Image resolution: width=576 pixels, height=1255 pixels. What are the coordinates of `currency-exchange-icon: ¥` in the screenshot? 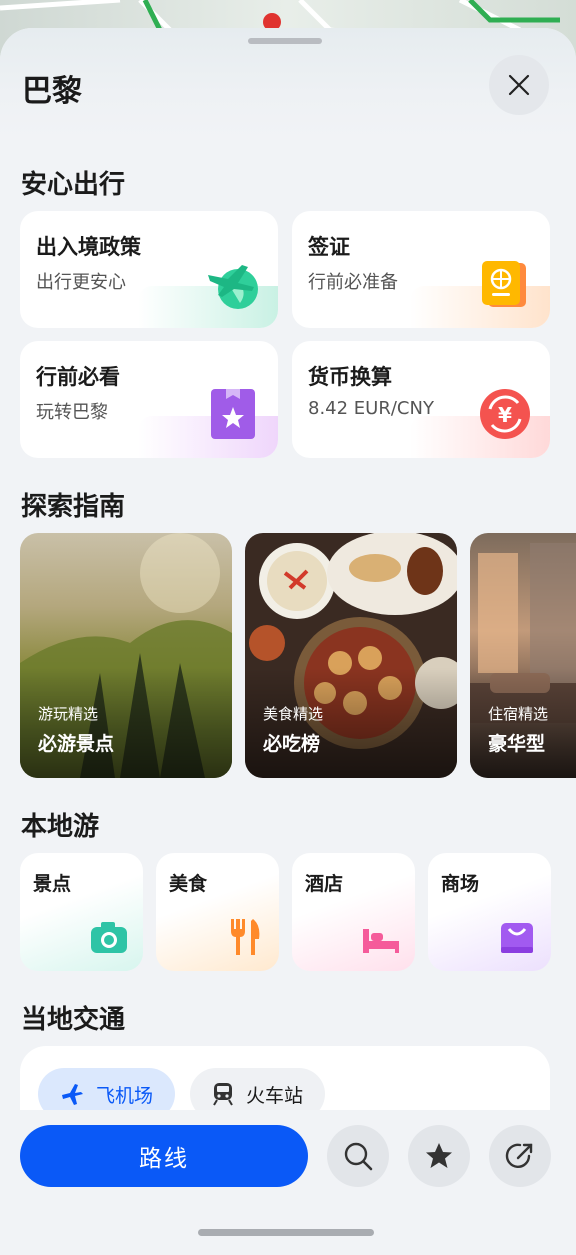 It's located at (505, 414).